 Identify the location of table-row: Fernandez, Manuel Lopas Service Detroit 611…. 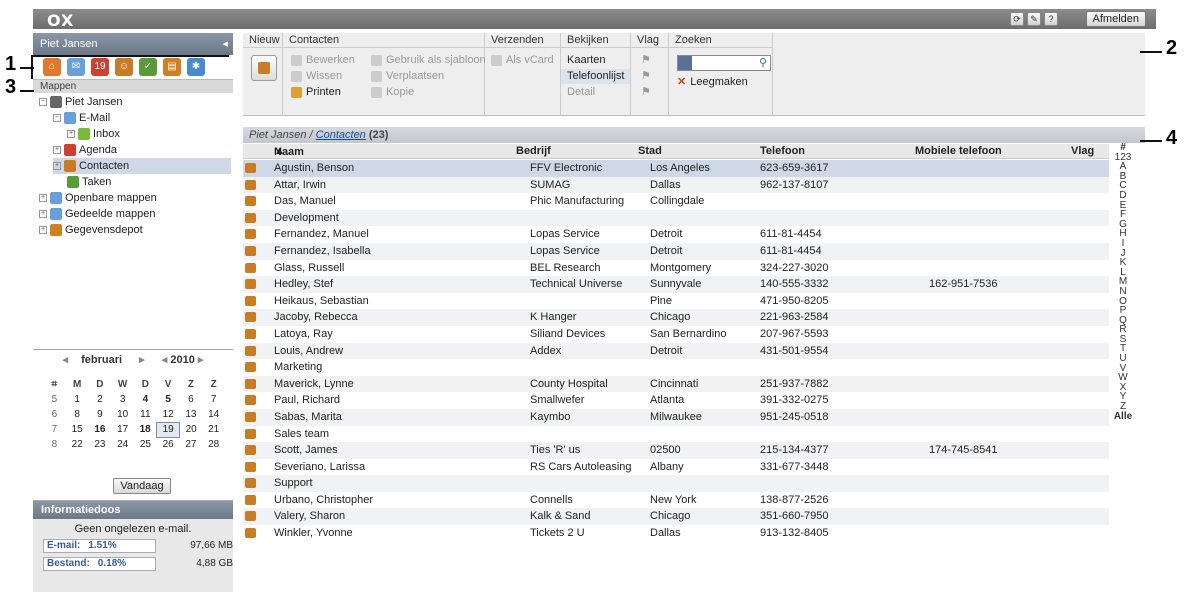
(676, 234).